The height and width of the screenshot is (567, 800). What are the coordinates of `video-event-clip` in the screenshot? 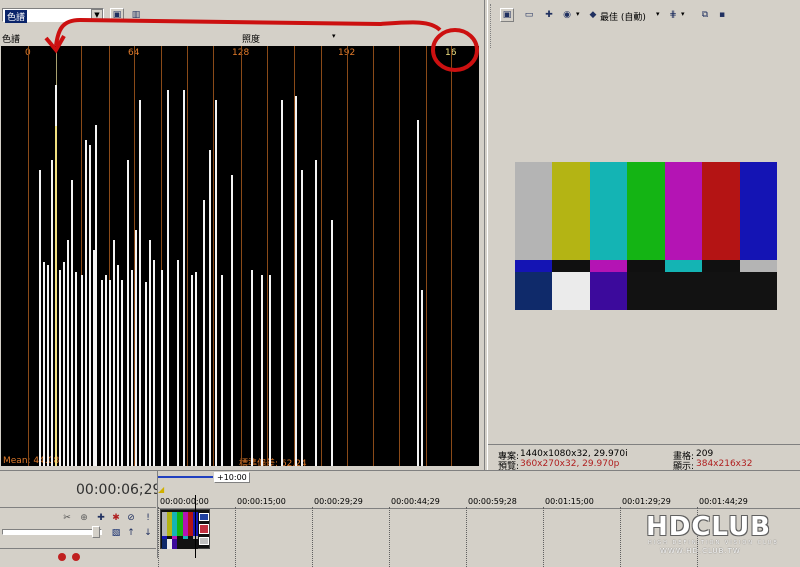 It's located at (185, 529).